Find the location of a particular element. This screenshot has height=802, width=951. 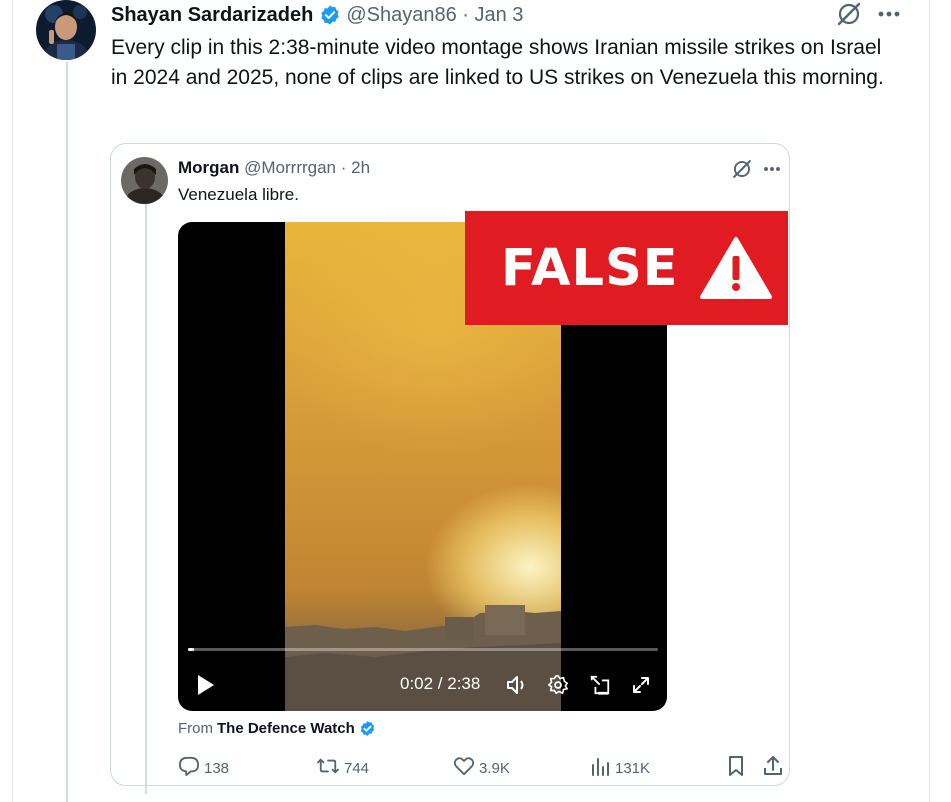

author-name: Shayan Sardarizadeh is located at coordinates (212, 15).